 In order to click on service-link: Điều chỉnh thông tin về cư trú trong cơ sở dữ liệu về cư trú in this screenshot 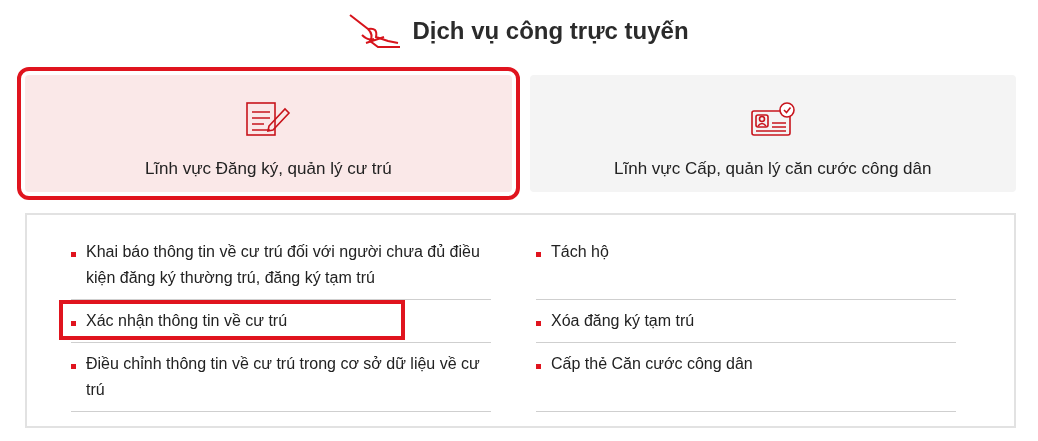, I will do `click(288, 377)`.